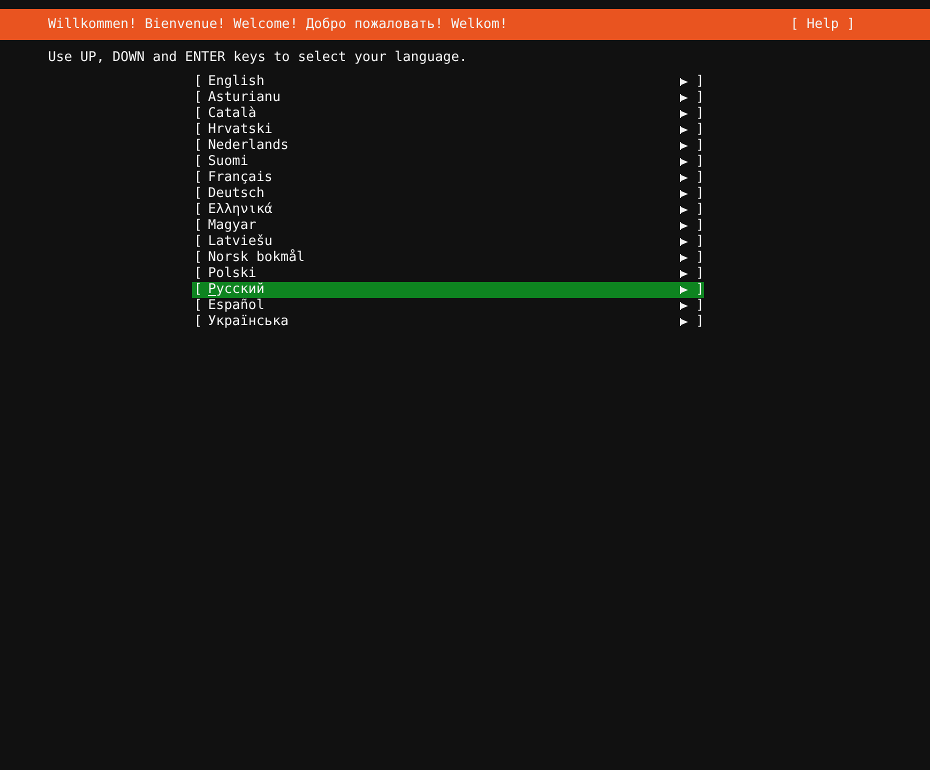 This screenshot has height=770, width=930. What do you see at coordinates (448, 82) in the screenshot?
I see `language-option: [ English ]` at bounding box center [448, 82].